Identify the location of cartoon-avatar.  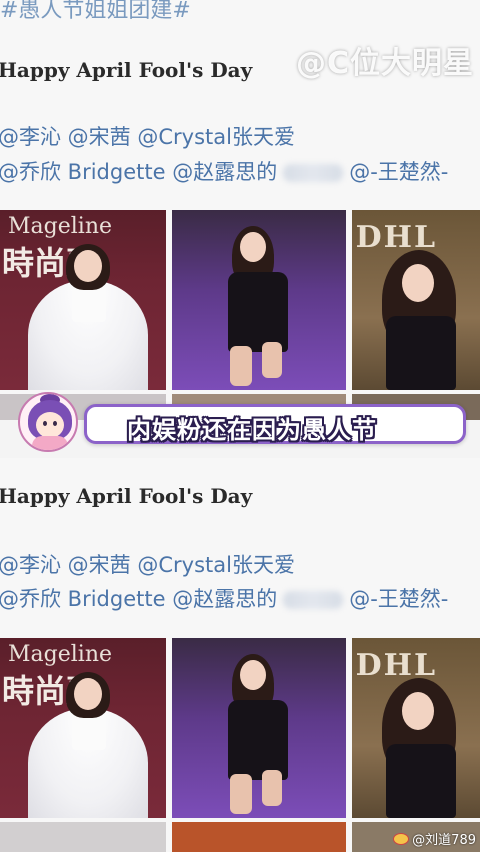
(48, 422).